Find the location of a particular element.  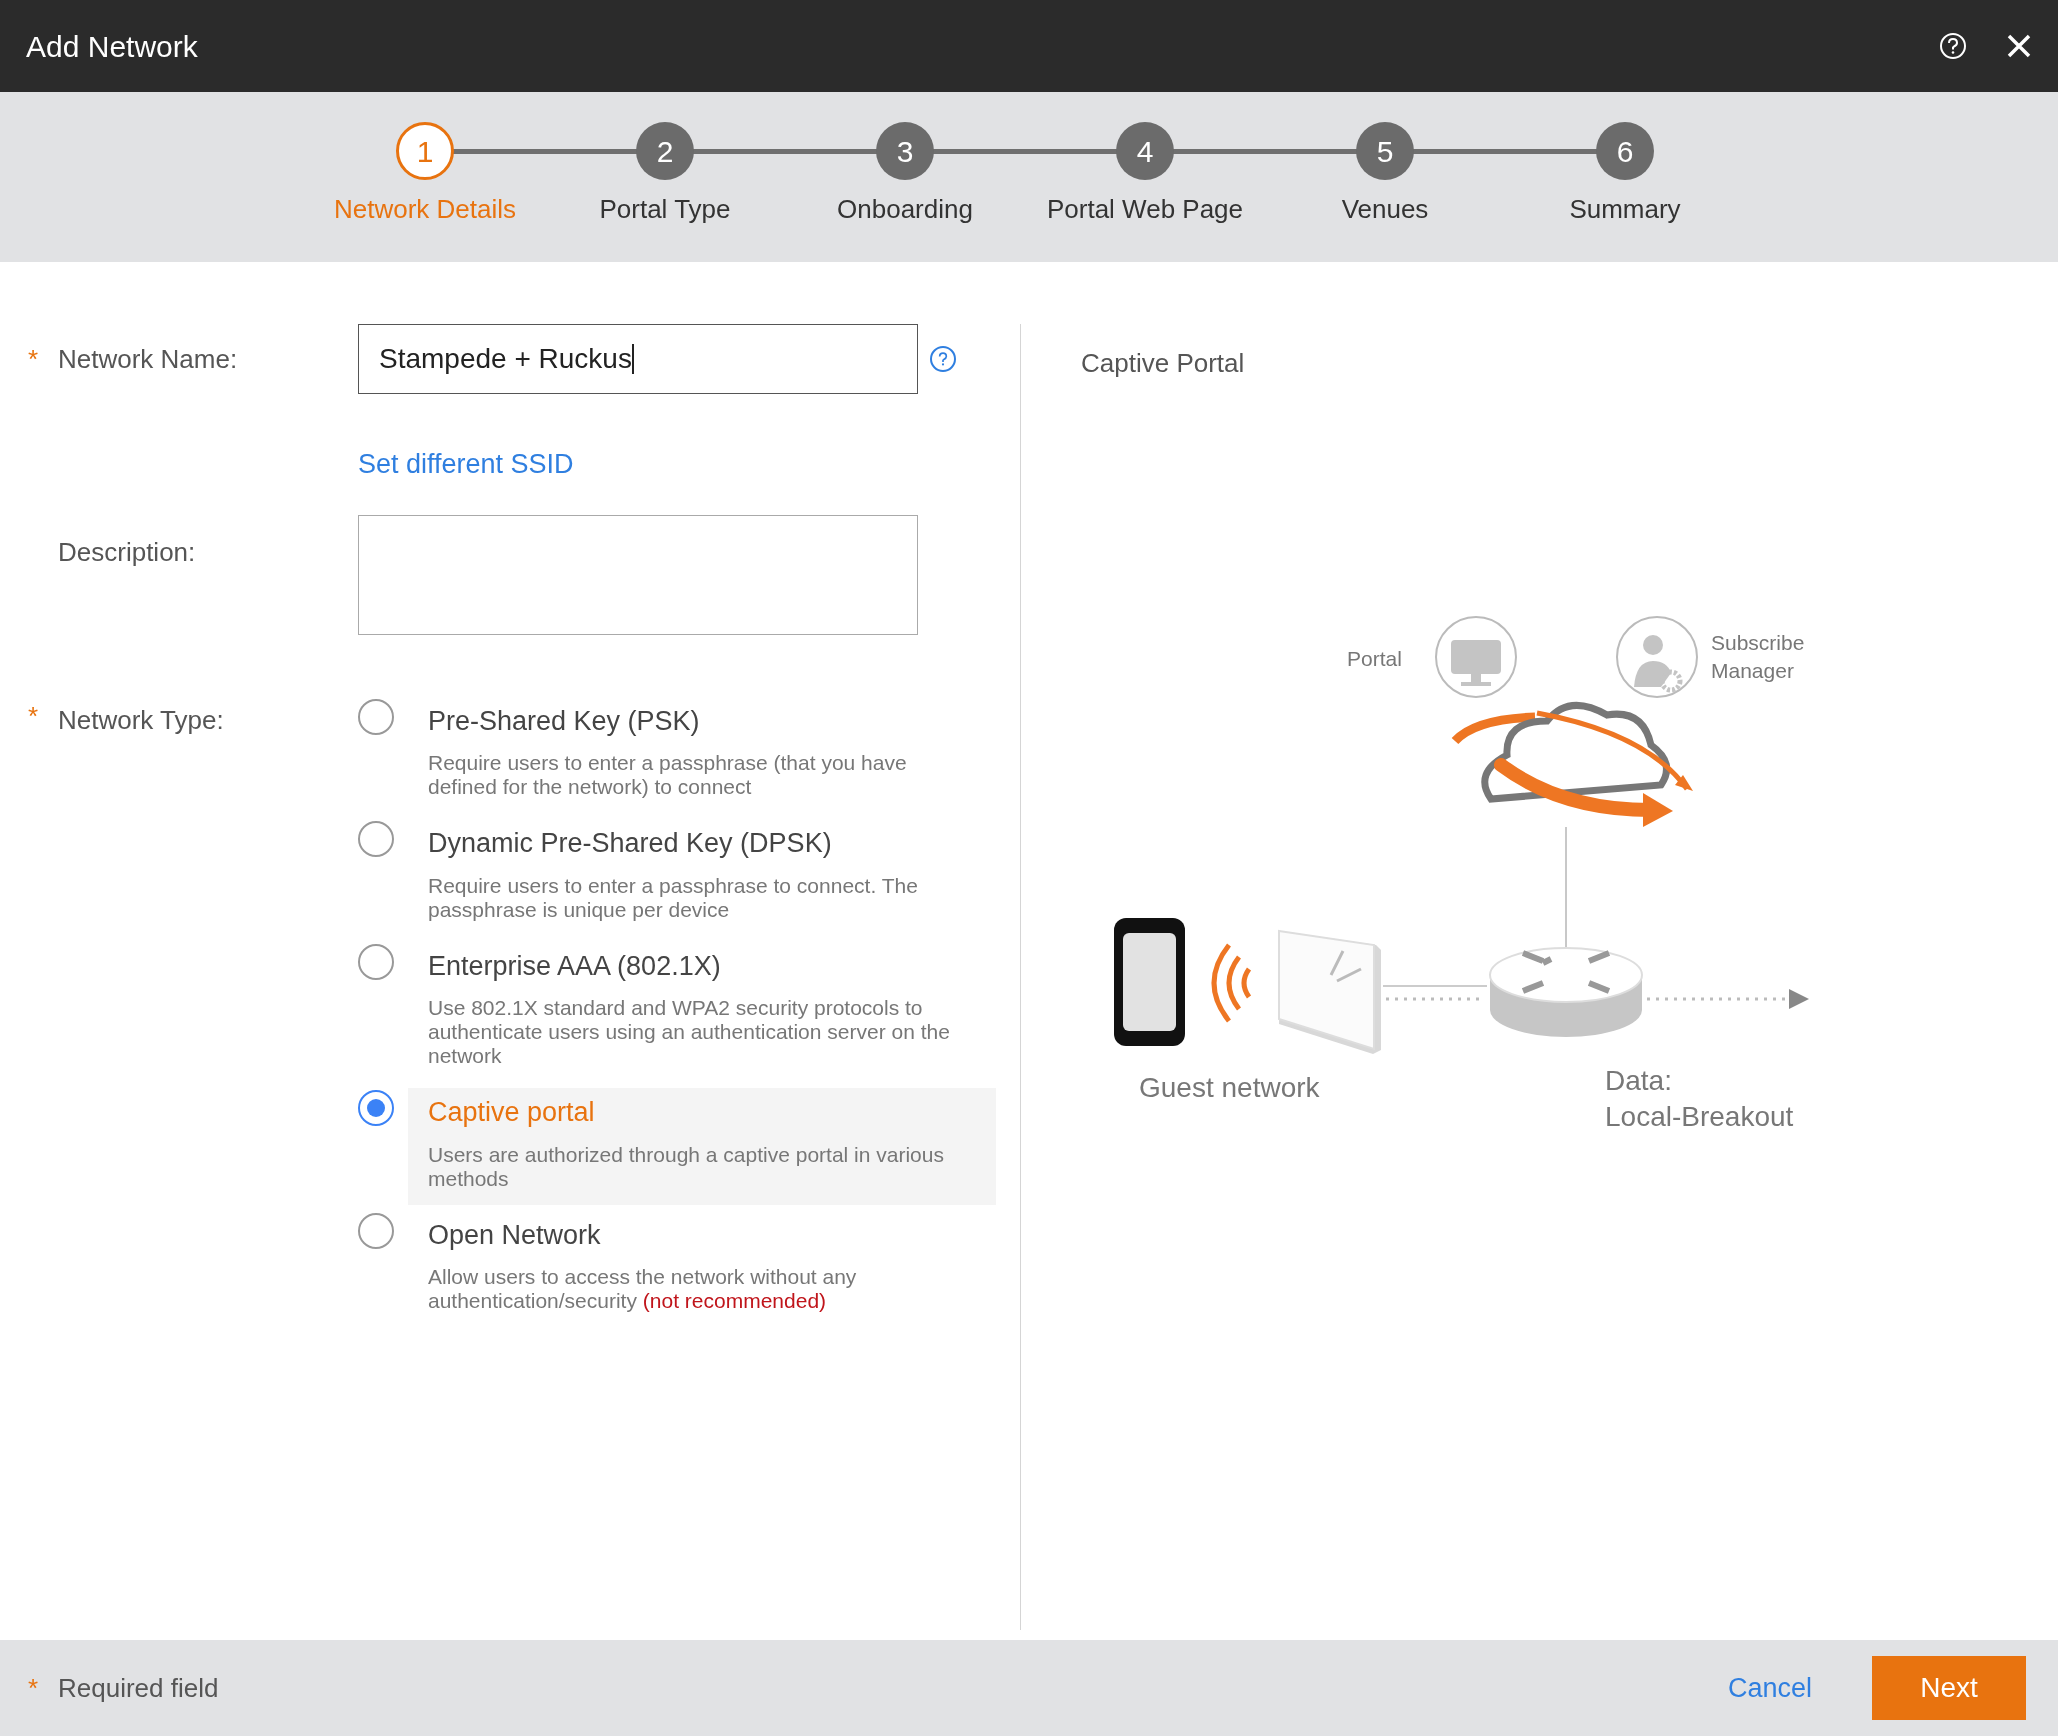

router-icon is located at coordinates (1566, 992).